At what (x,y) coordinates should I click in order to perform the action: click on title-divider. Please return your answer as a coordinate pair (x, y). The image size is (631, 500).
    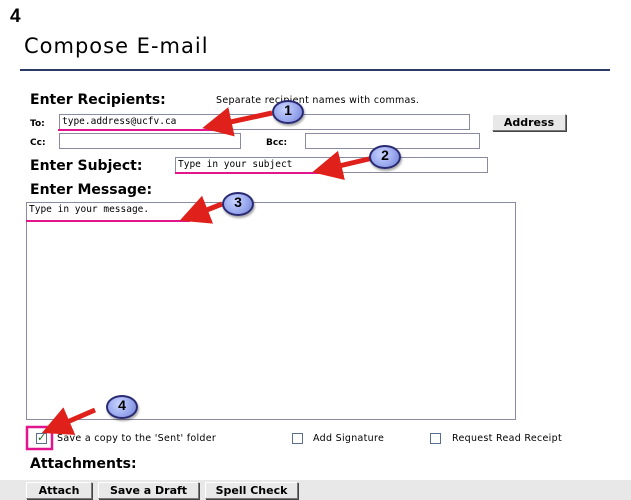
    Looking at the image, I should click on (315, 70).